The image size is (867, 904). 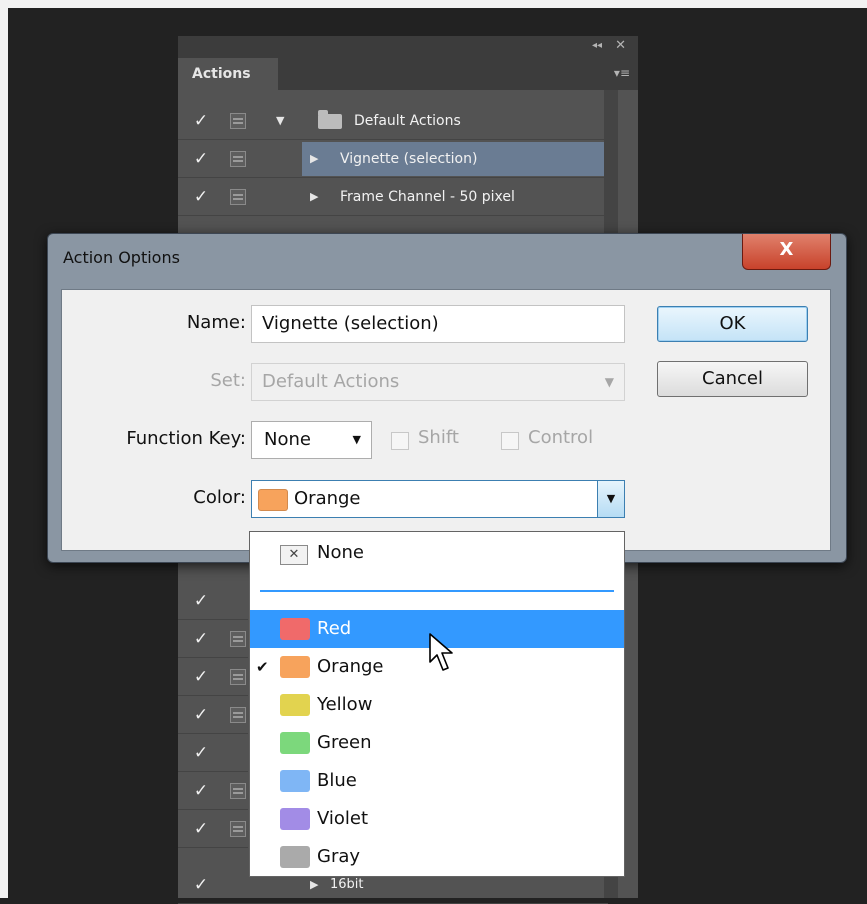 I want to click on color-option-label: Yellow, so click(x=345, y=704).